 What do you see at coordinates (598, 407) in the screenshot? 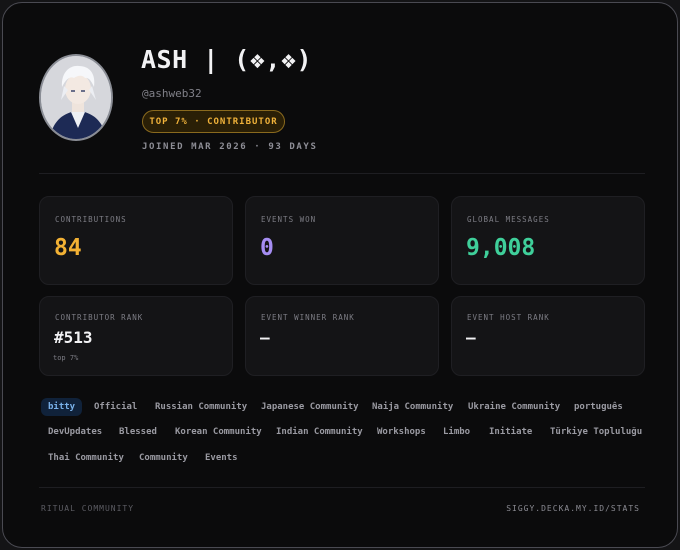
I see `tag-portugues: português` at bounding box center [598, 407].